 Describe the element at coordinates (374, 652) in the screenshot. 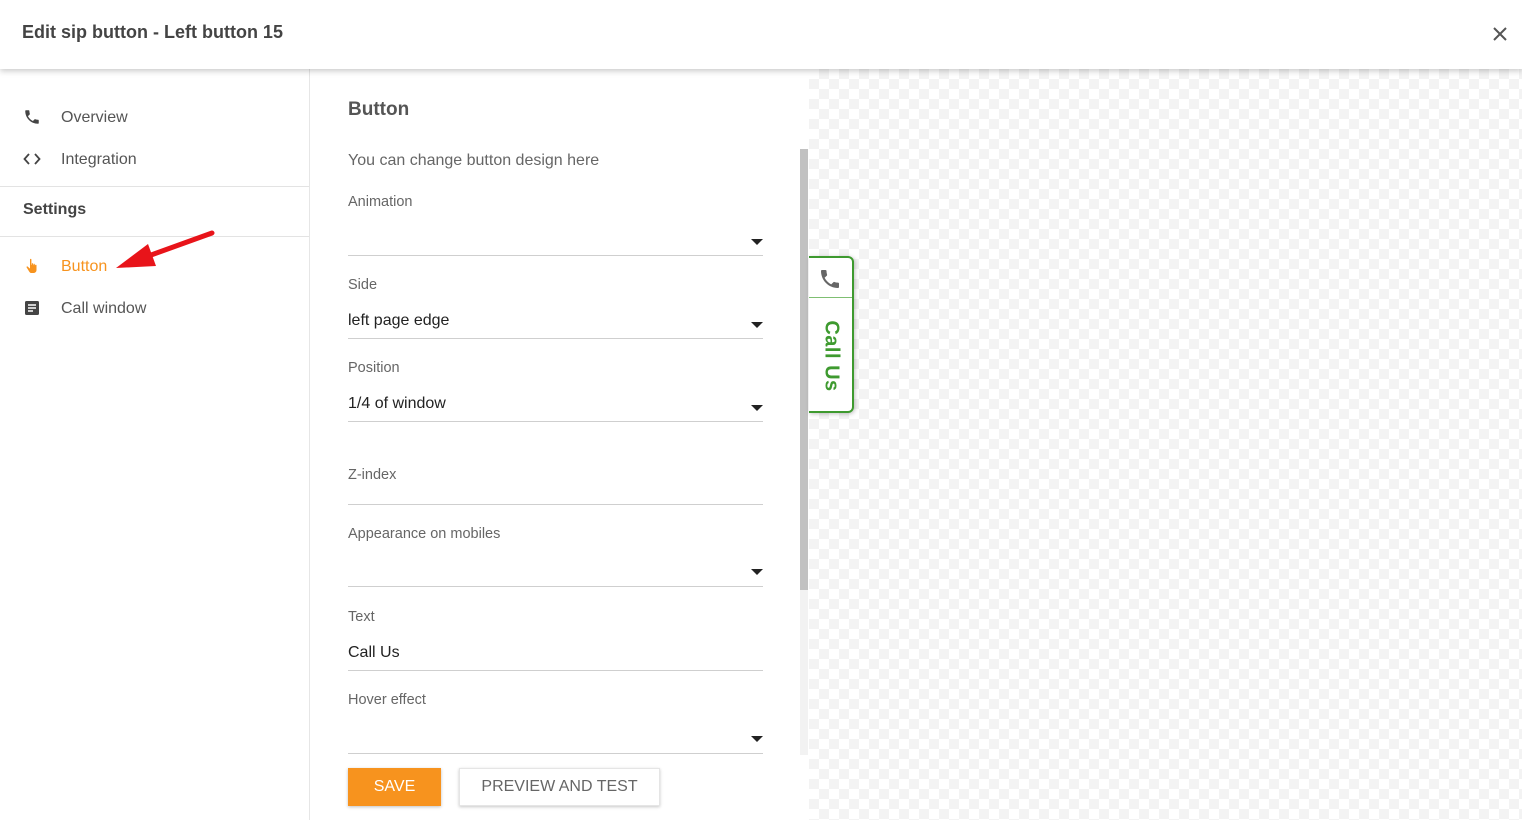

I see `field-value: Call Us` at that location.